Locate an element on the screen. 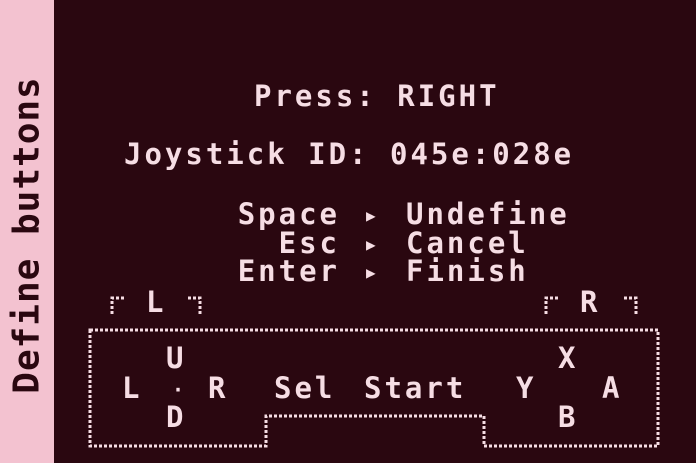  y-button: Y is located at coordinates (524, 388).